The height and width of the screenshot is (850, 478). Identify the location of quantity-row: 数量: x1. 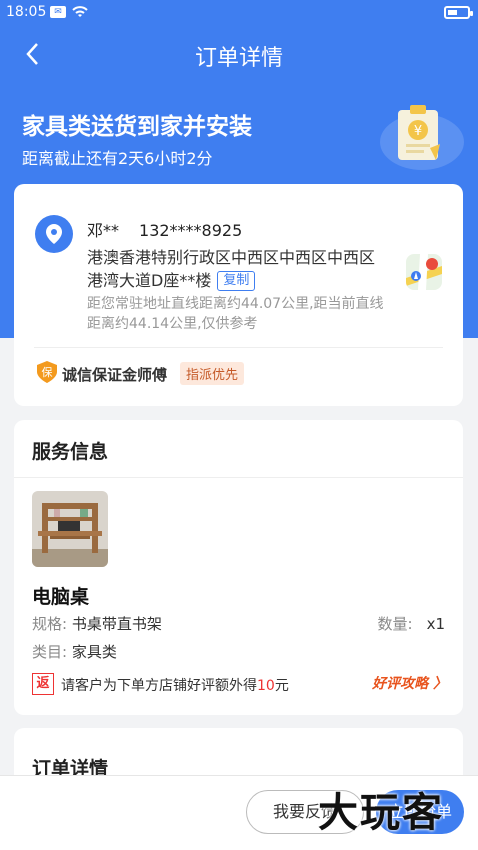
(411, 623).